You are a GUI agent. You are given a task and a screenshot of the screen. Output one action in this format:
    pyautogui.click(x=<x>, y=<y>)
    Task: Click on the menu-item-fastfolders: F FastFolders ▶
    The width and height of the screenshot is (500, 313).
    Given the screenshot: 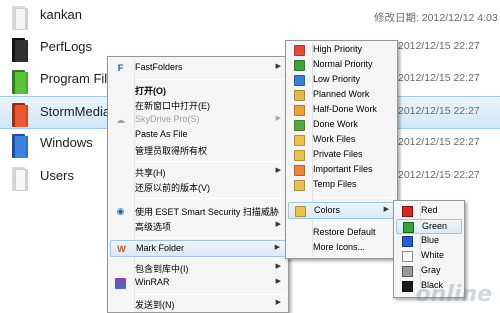 What is the action you would take?
    pyautogui.click(x=198, y=68)
    